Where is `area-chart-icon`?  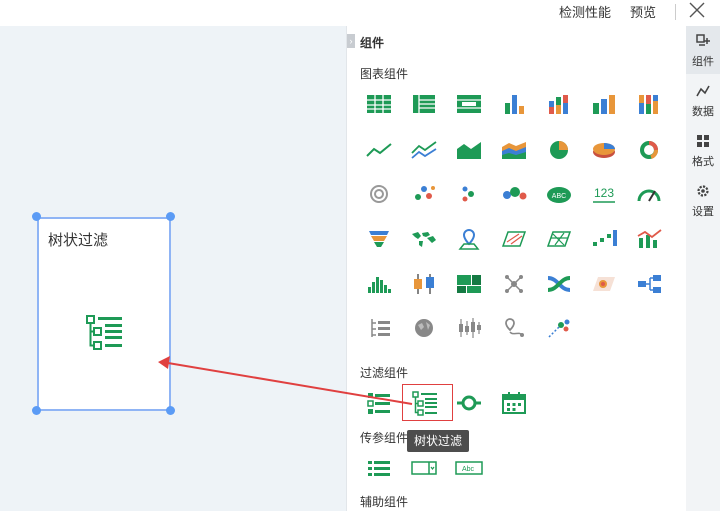 area-chart-icon is located at coordinates (469, 150).